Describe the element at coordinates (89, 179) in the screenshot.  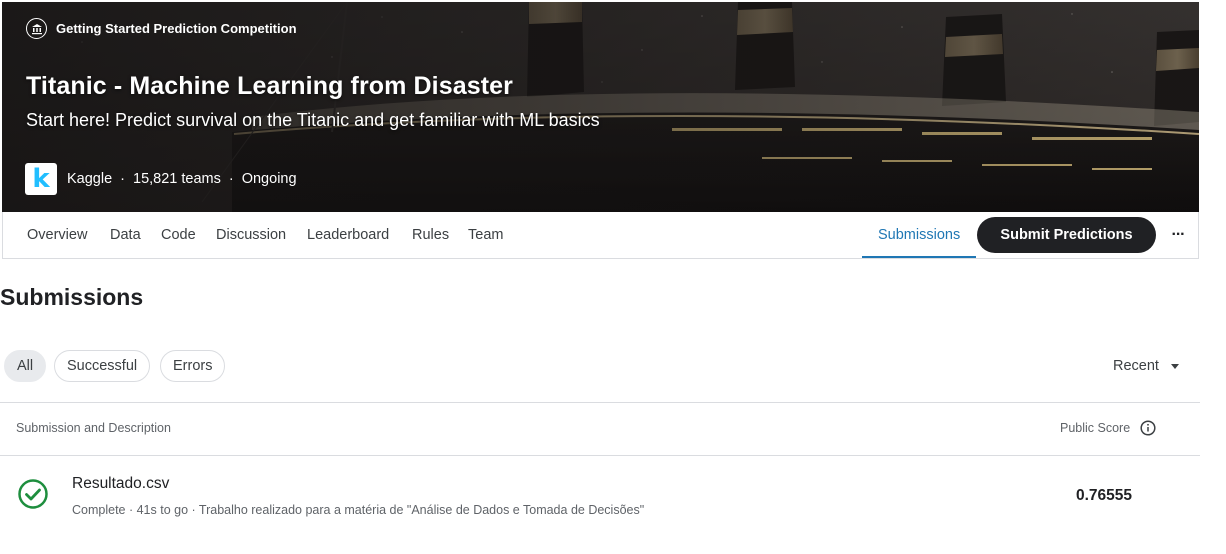
I see `host-name: Kaggle` at that location.